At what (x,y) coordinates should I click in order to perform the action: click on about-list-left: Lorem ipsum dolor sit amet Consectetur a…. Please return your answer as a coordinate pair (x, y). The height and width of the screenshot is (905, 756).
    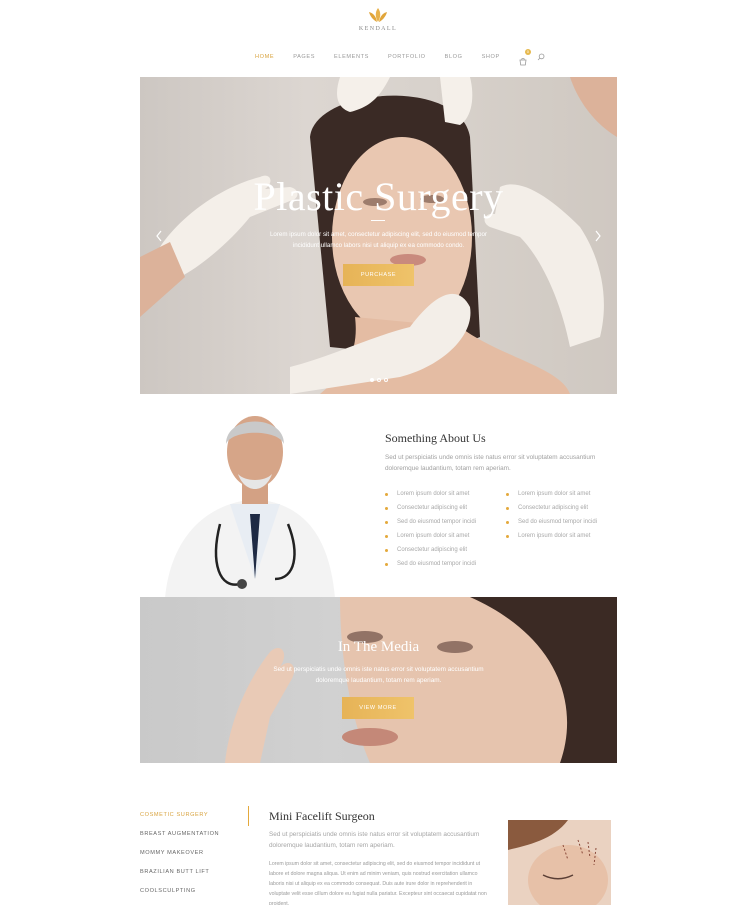
    Looking at the image, I should click on (430, 529).